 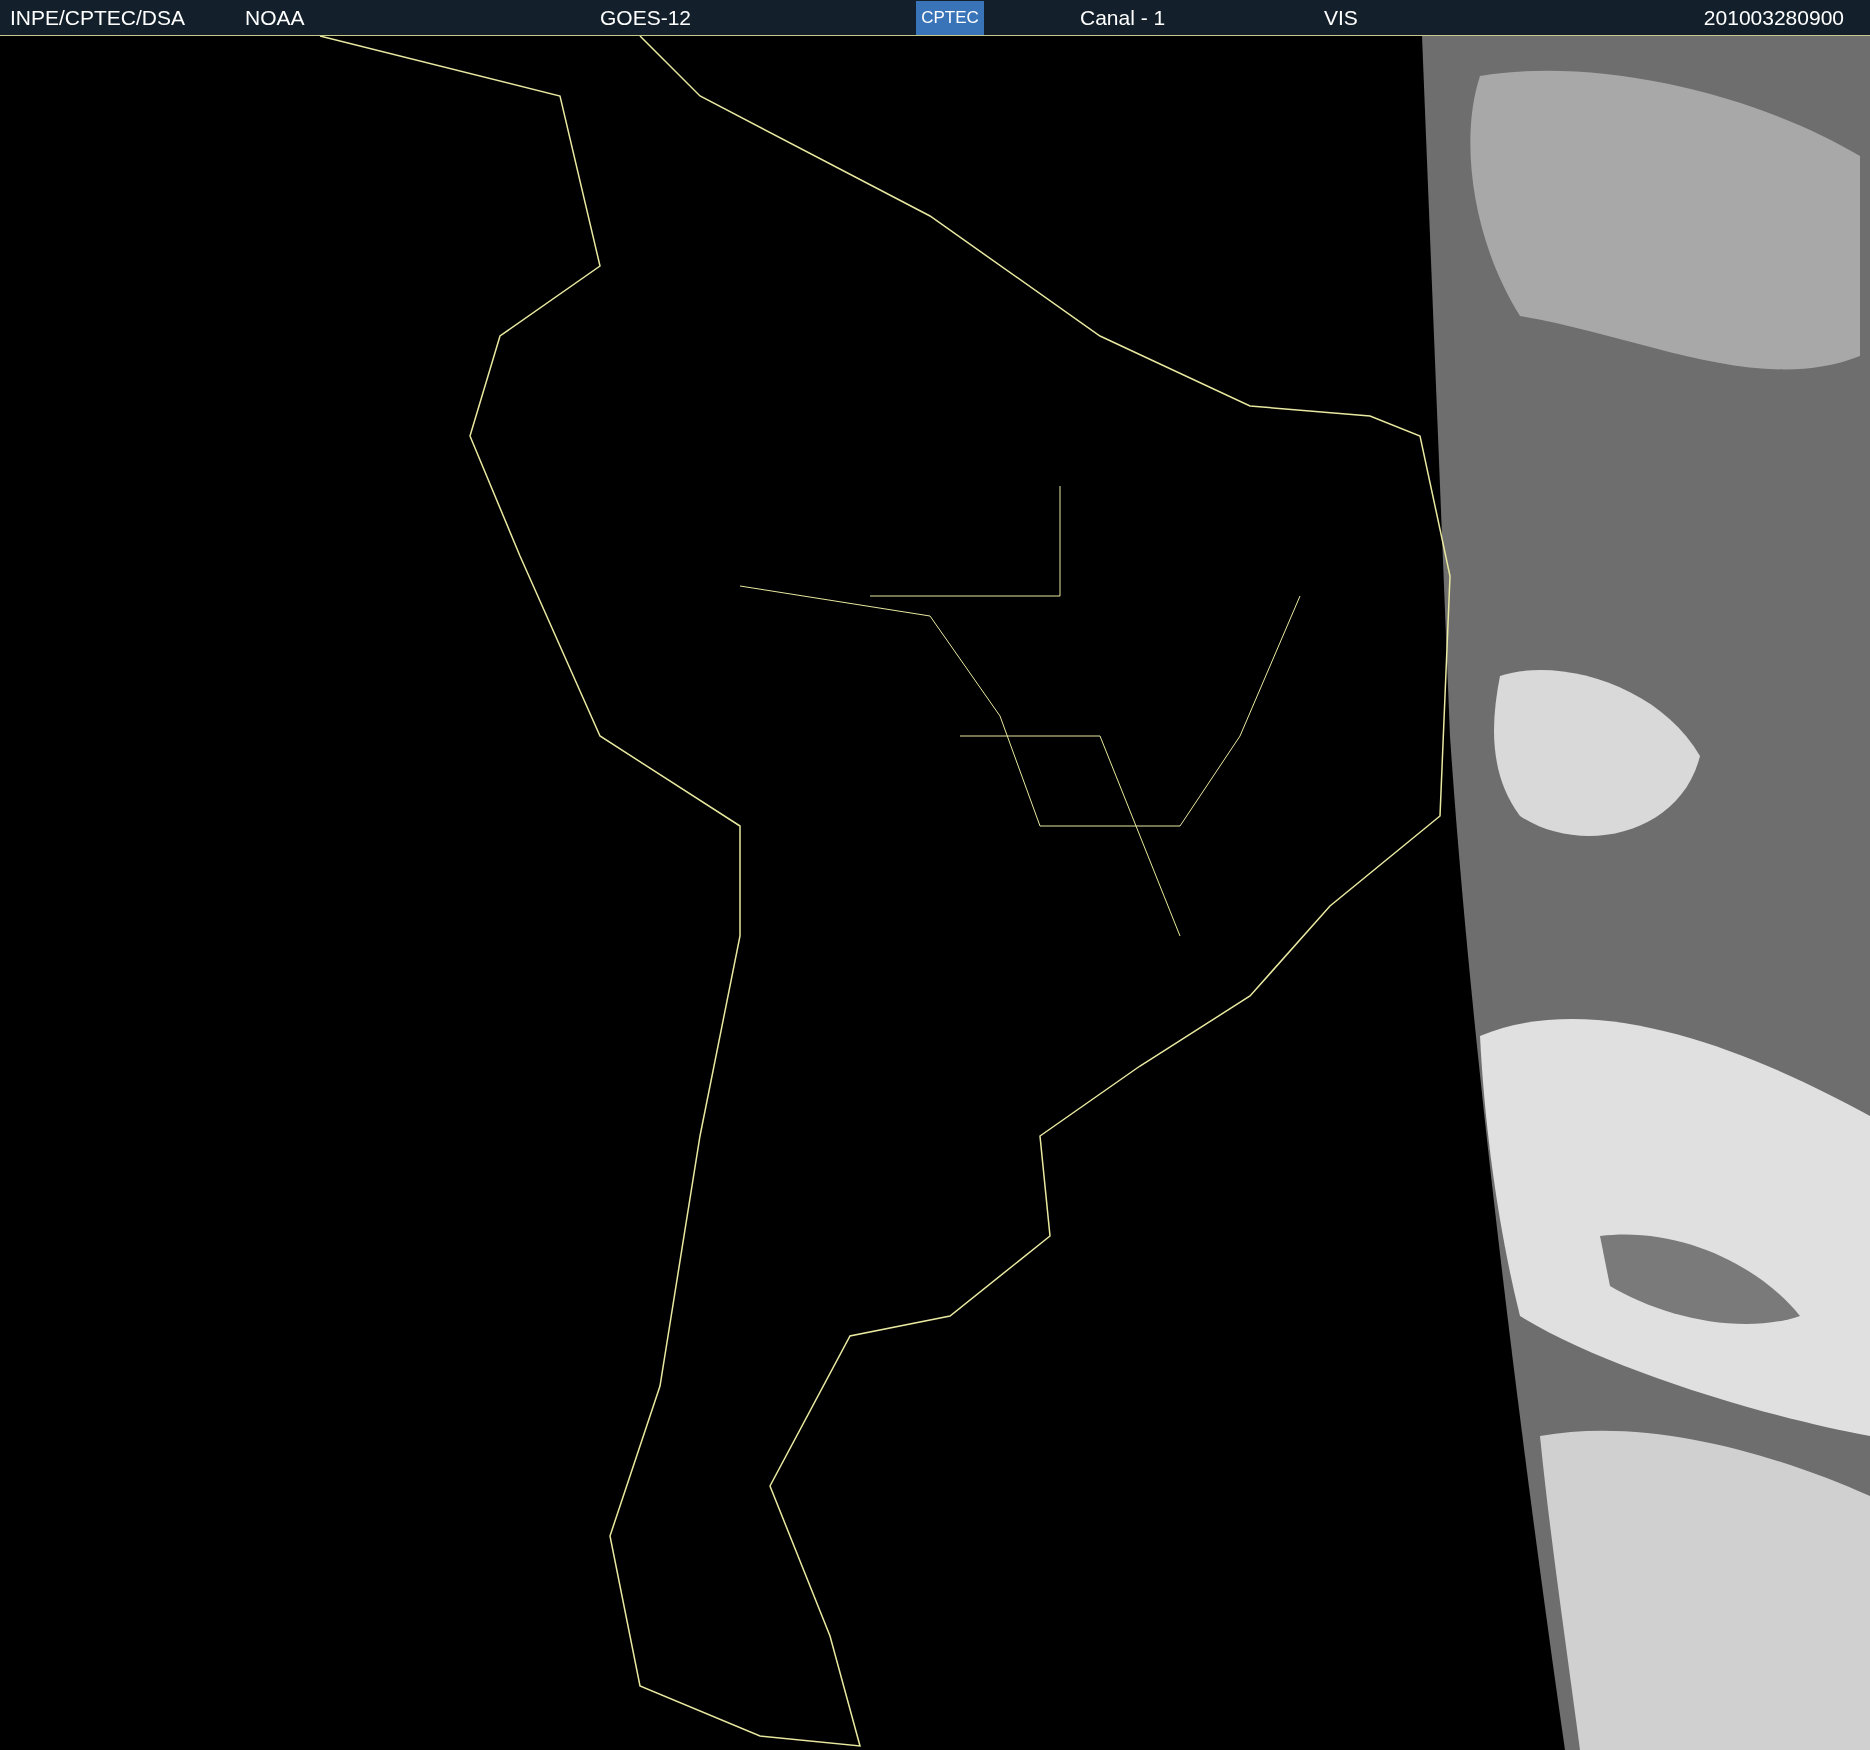 What do you see at coordinates (1123, 17) in the screenshot?
I see `channel-label: Canal - 1` at bounding box center [1123, 17].